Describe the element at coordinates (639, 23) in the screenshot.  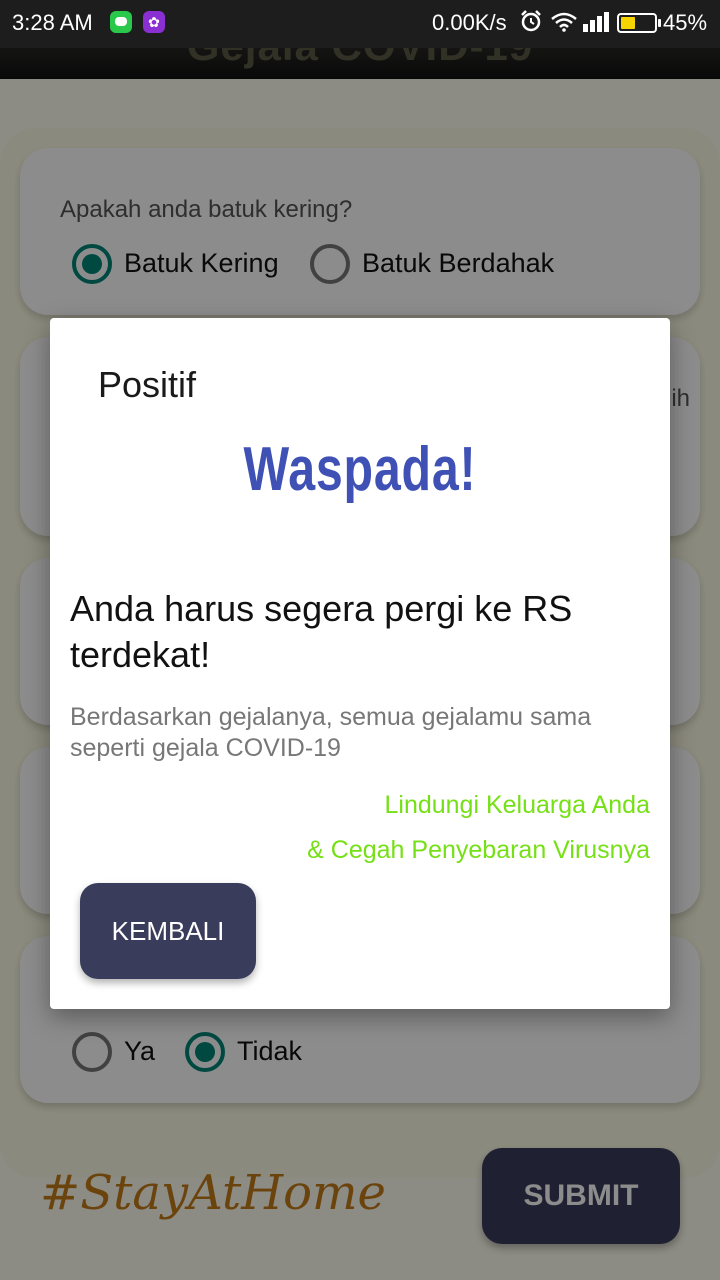
I see `battery-icon` at that location.